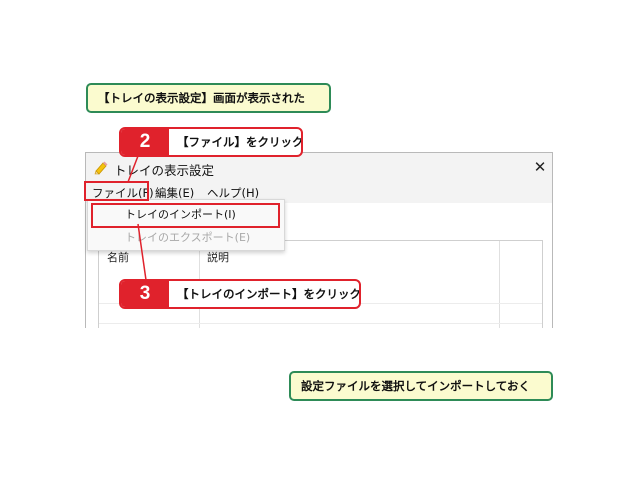 The height and width of the screenshot is (480, 640). What do you see at coordinates (415, 386) in the screenshot?
I see `note-select-file-text: 設定ファイルを選択してインポートしておく` at bounding box center [415, 386].